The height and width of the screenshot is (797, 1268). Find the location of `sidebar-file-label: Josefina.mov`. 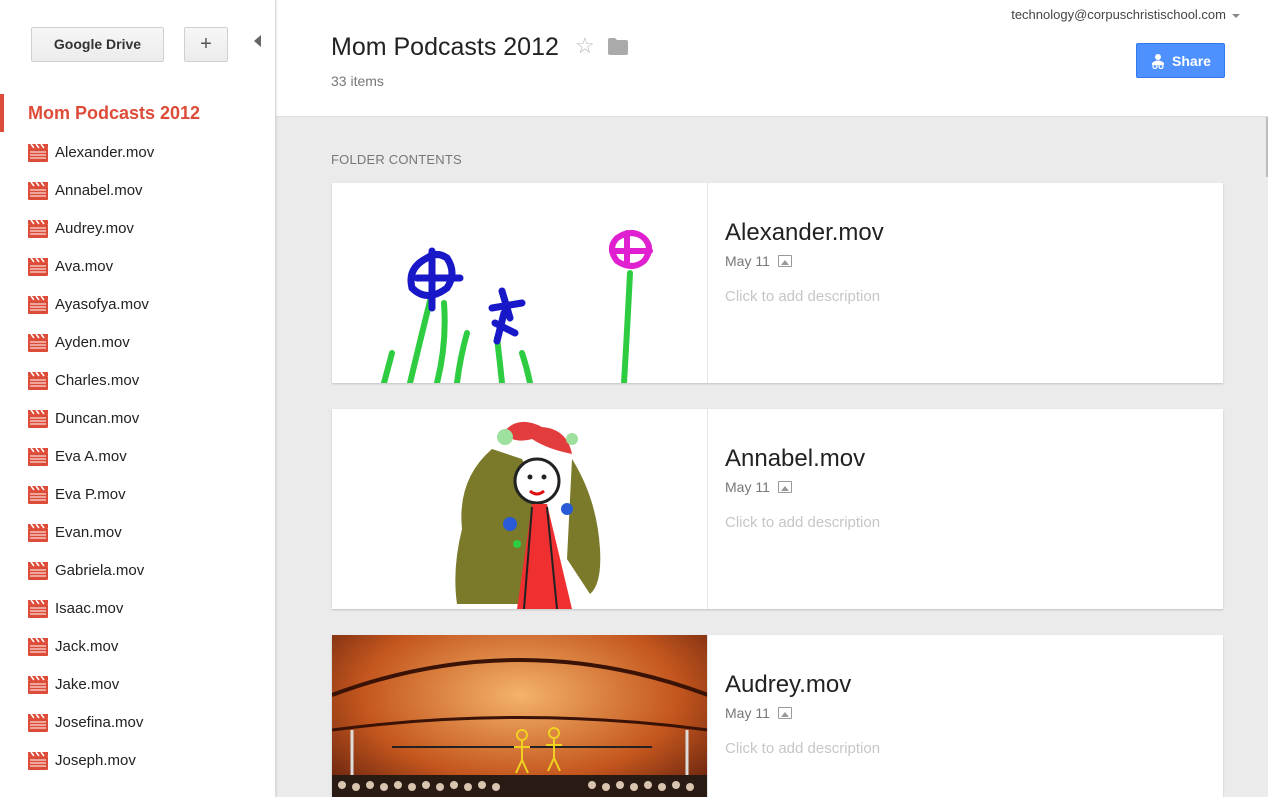

sidebar-file-label: Josefina.mov is located at coordinates (99, 722).